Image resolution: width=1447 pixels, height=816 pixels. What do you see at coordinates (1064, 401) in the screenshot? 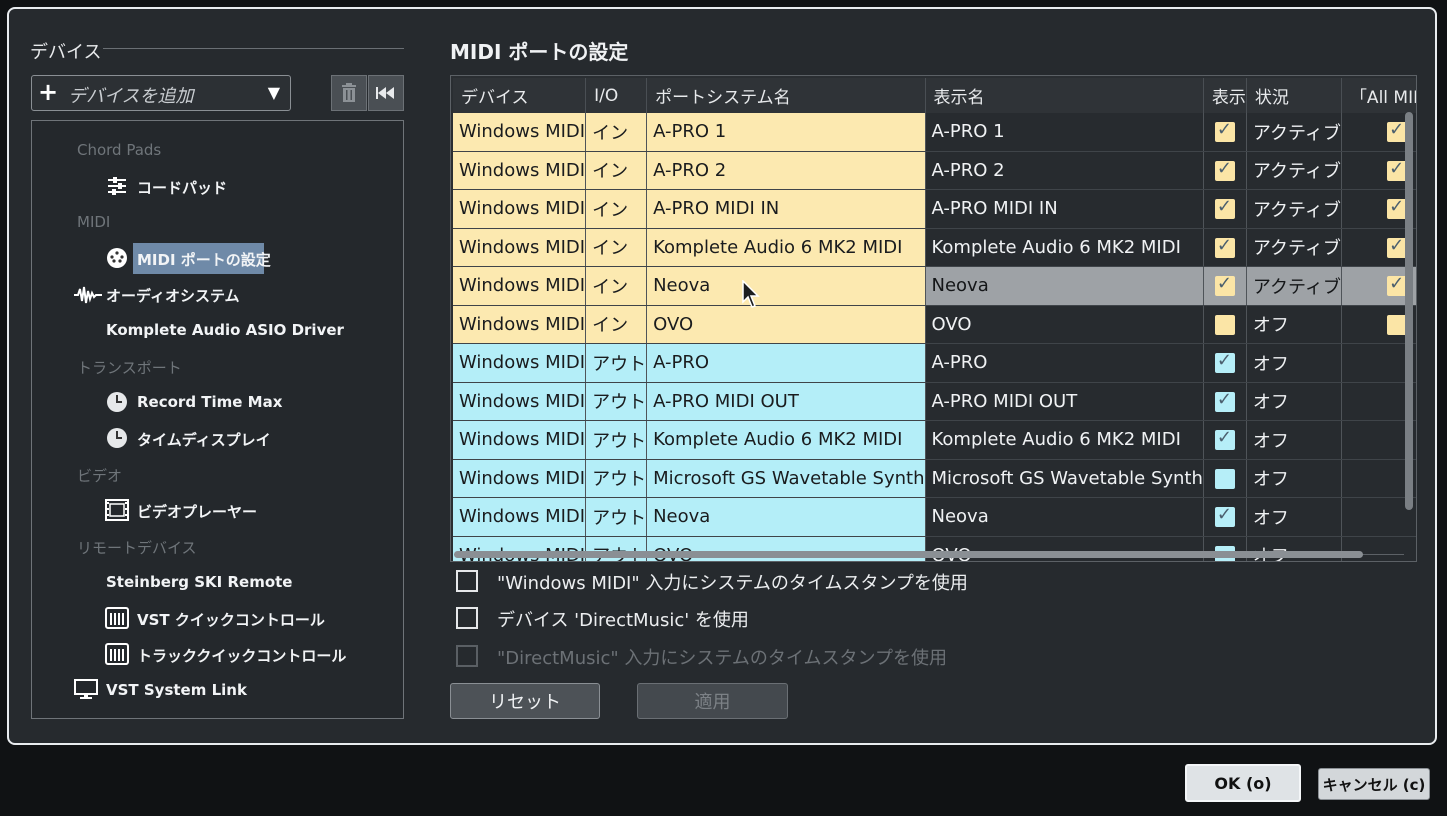
I see `cell-display-name: A-PRO MIDI OUT` at bounding box center [1064, 401].